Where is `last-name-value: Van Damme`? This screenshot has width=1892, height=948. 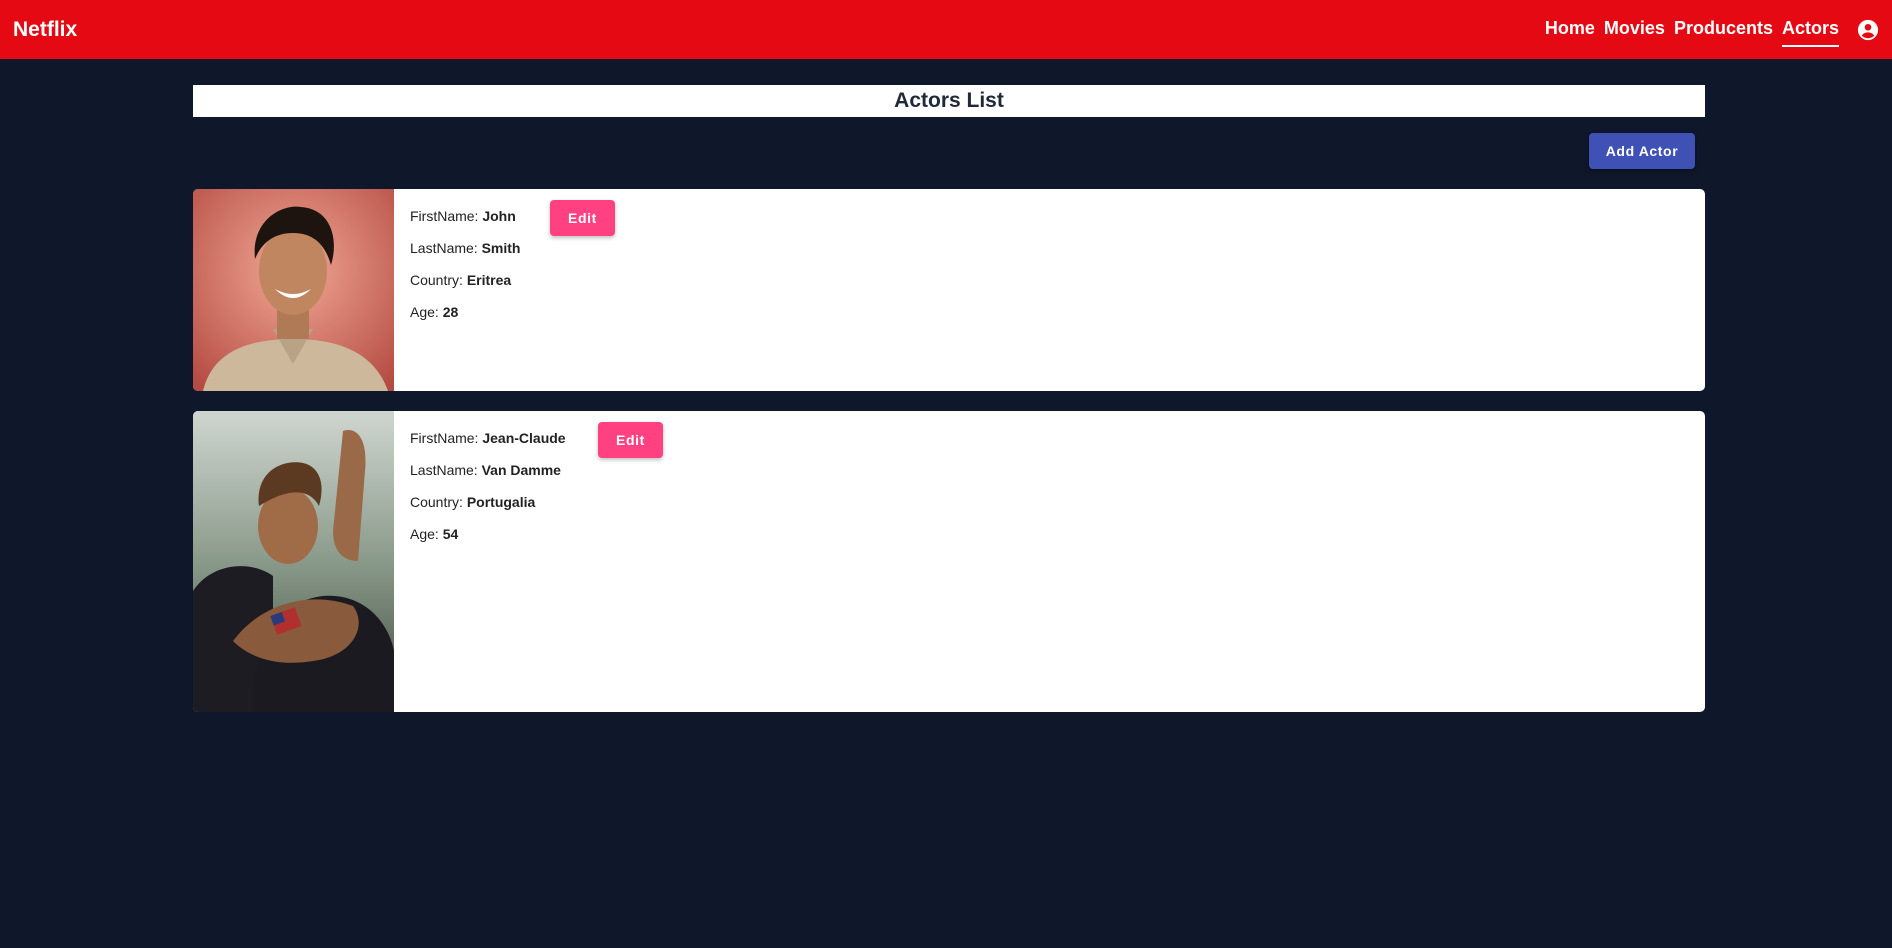
last-name-value: Van Damme is located at coordinates (521, 470).